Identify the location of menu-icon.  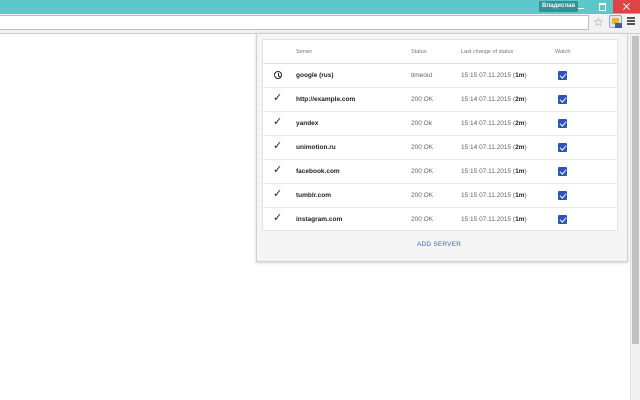
(631, 21).